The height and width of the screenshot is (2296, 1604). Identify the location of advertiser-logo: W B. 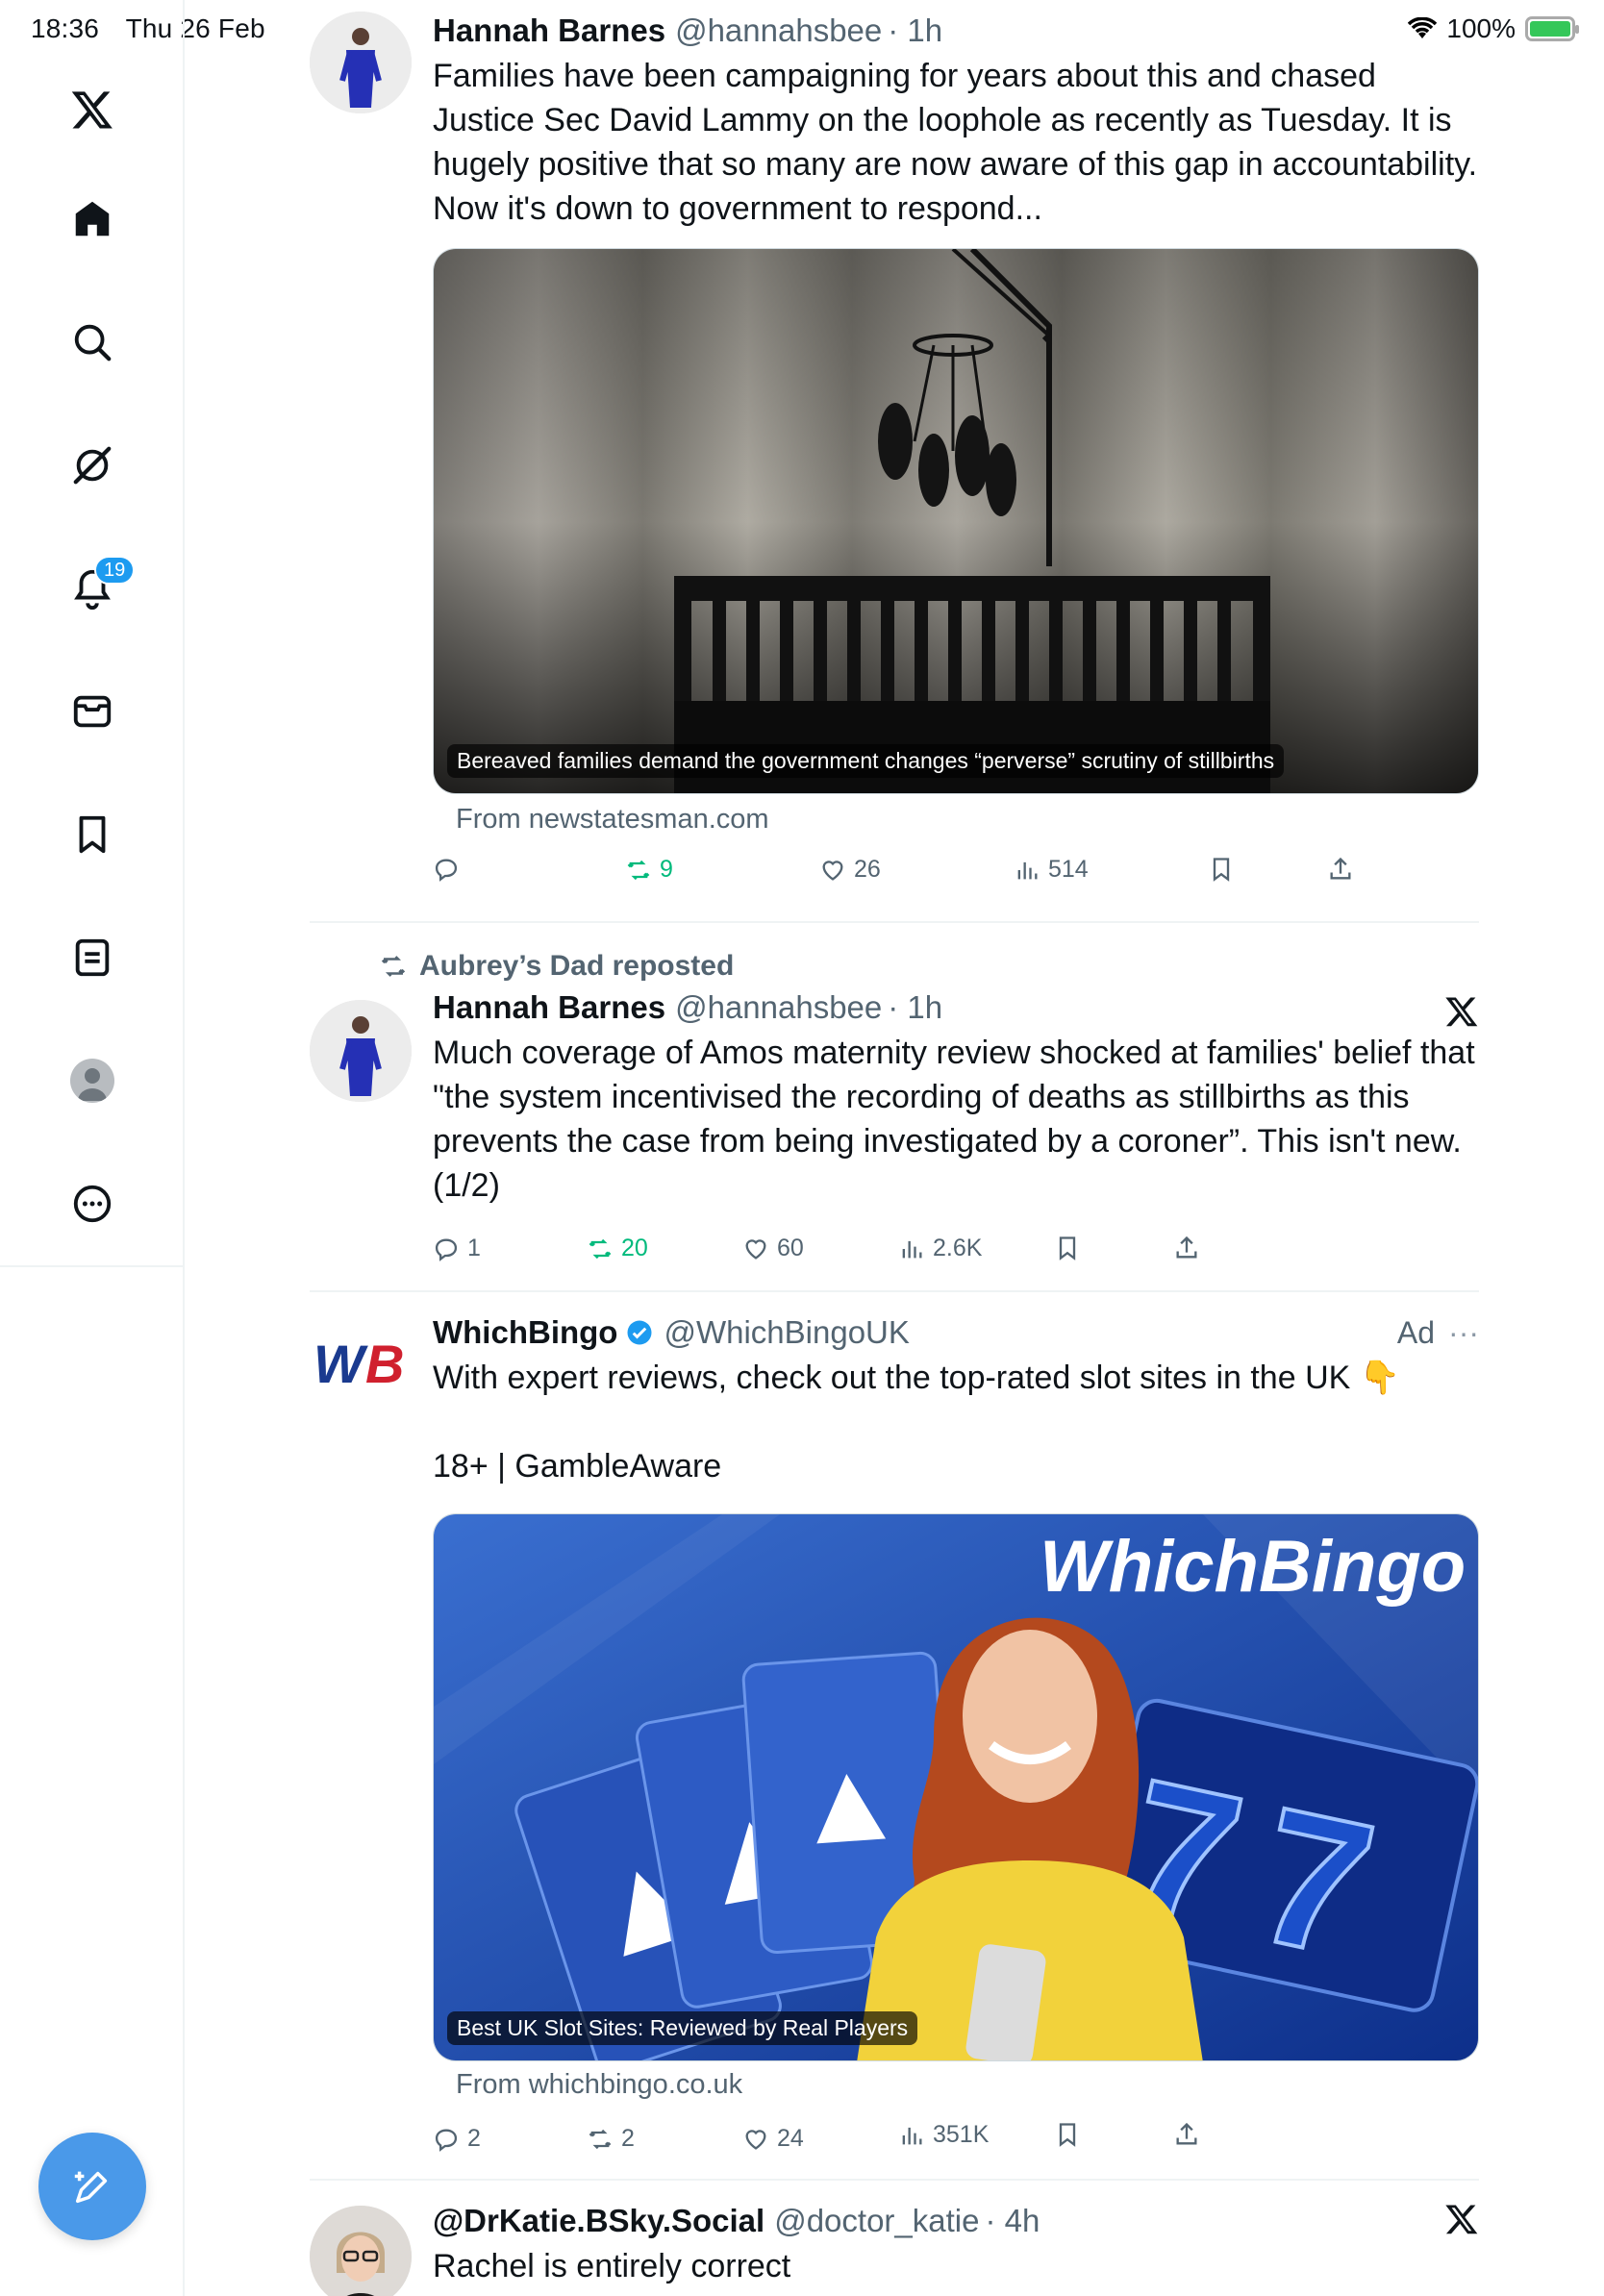
(361, 1364).